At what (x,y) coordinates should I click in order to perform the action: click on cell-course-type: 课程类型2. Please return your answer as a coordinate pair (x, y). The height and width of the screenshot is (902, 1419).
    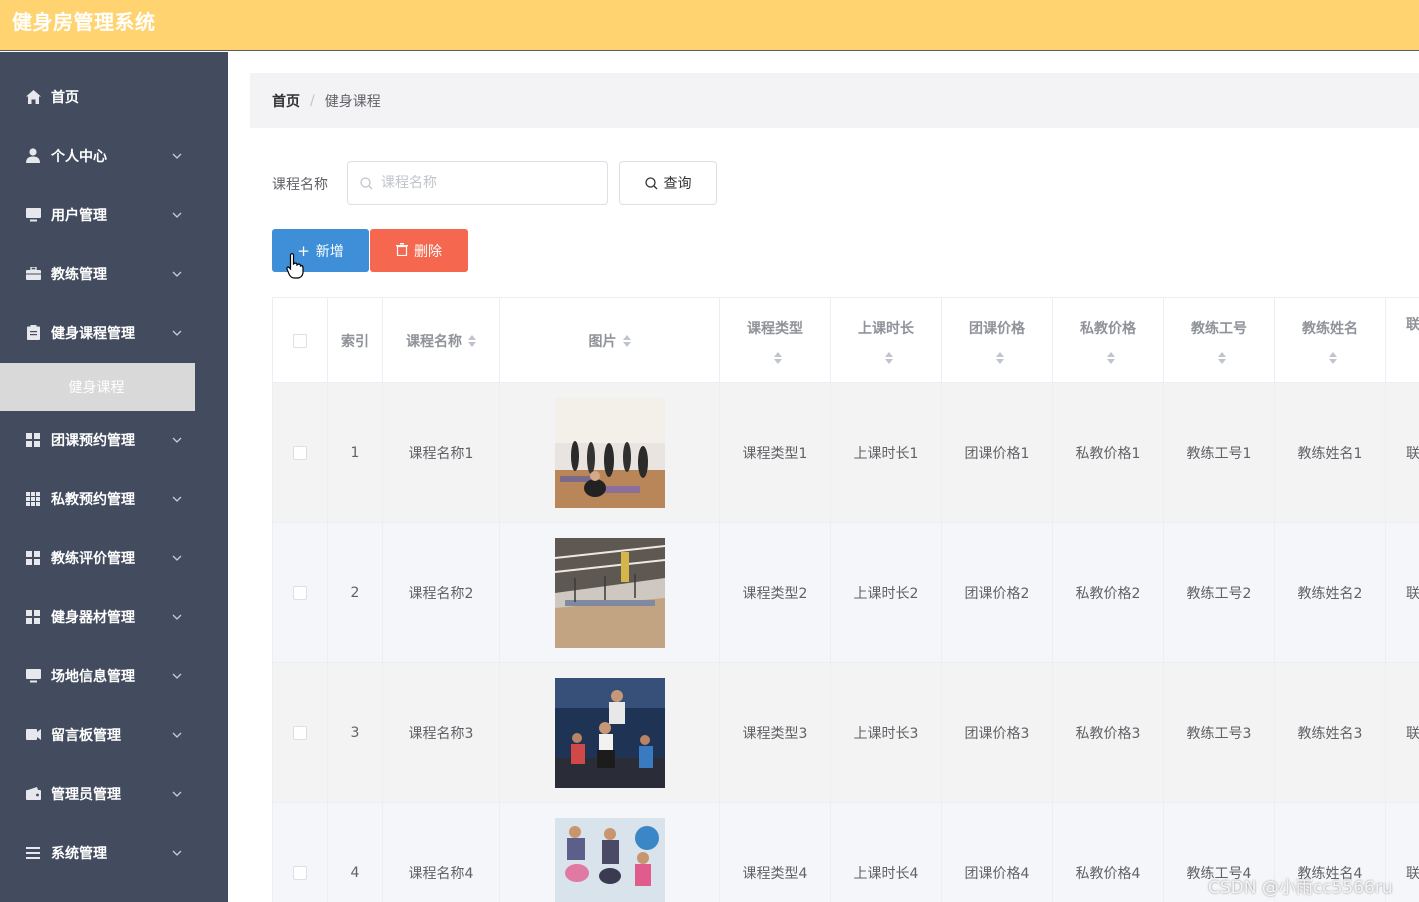
    Looking at the image, I should click on (775, 593).